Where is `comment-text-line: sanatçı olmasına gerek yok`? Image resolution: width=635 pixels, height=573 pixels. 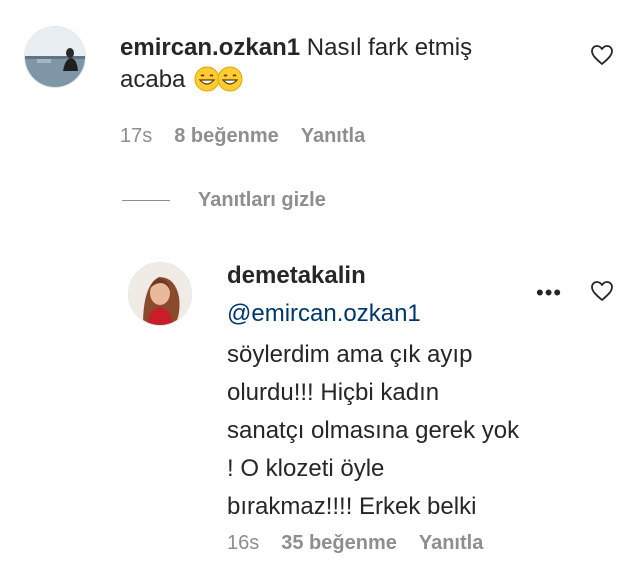
comment-text-line: sanatçı olmasına gerek yok is located at coordinates (373, 430).